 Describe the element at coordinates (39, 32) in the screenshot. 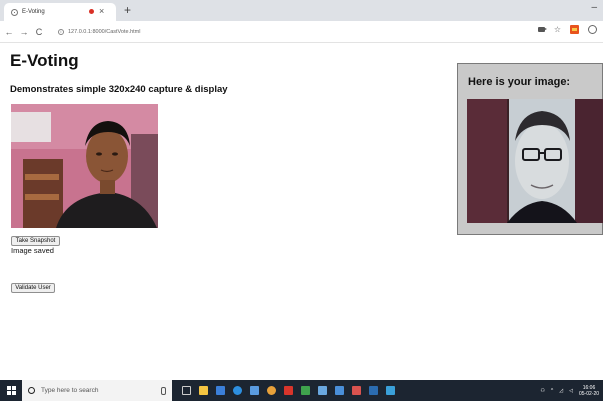

I see `reload-icon: C` at that location.